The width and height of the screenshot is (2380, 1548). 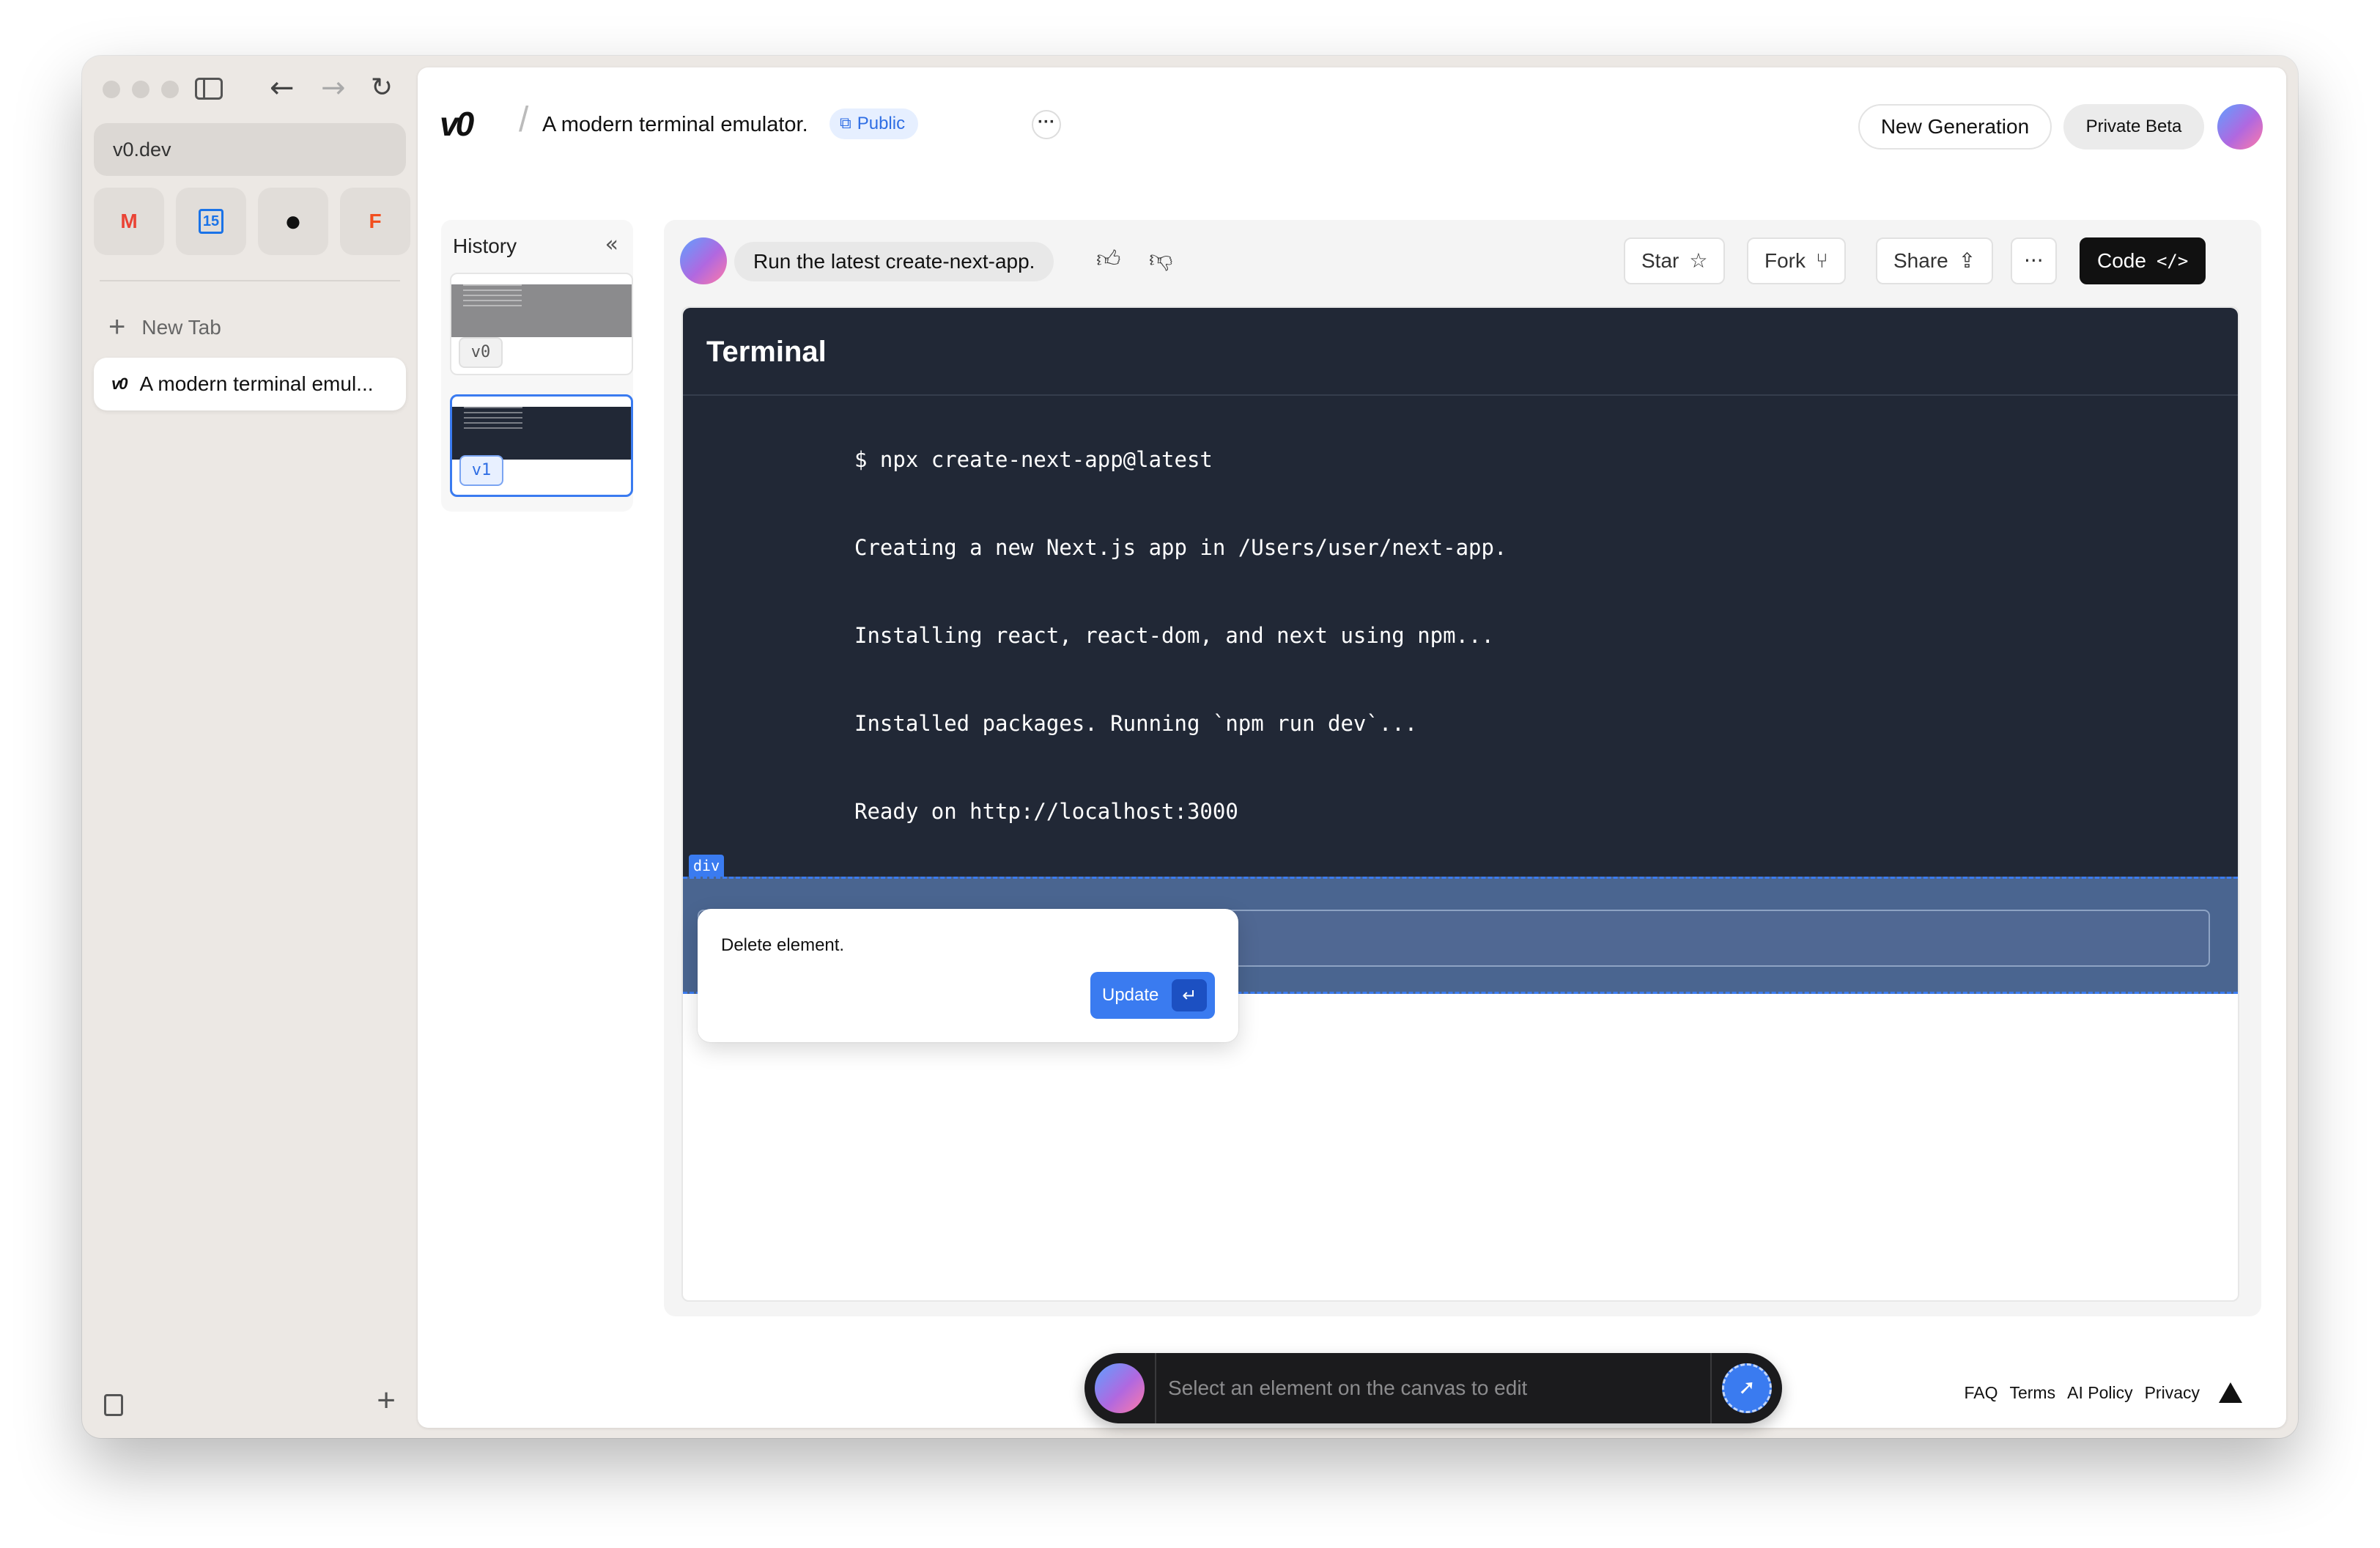 What do you see at coordinates (1967, 260) in the screenshot?
I see `upload-icon: ⇪` at bounding box center [1967, 260].